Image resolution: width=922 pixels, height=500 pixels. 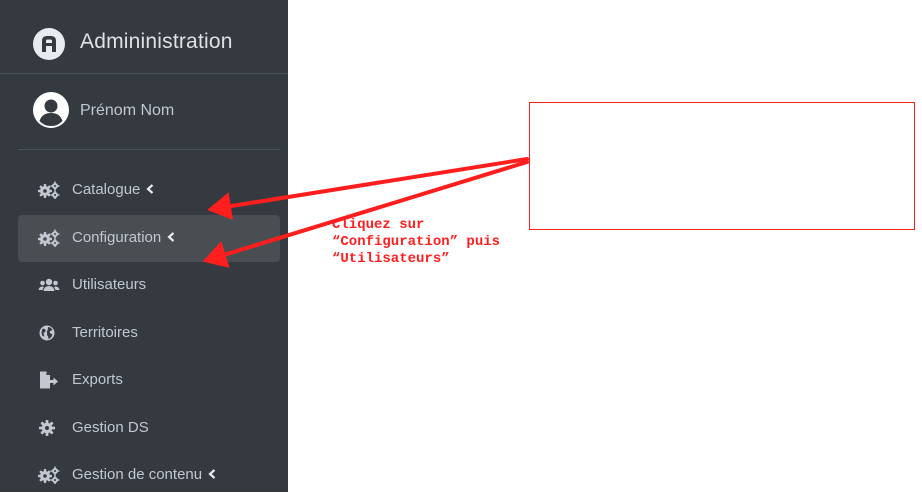 What do you see at coordinates (137, 474) in the screenshot?
I see `sidebar-item-label: Gestion de contenu` at bounding box center [137, 474].